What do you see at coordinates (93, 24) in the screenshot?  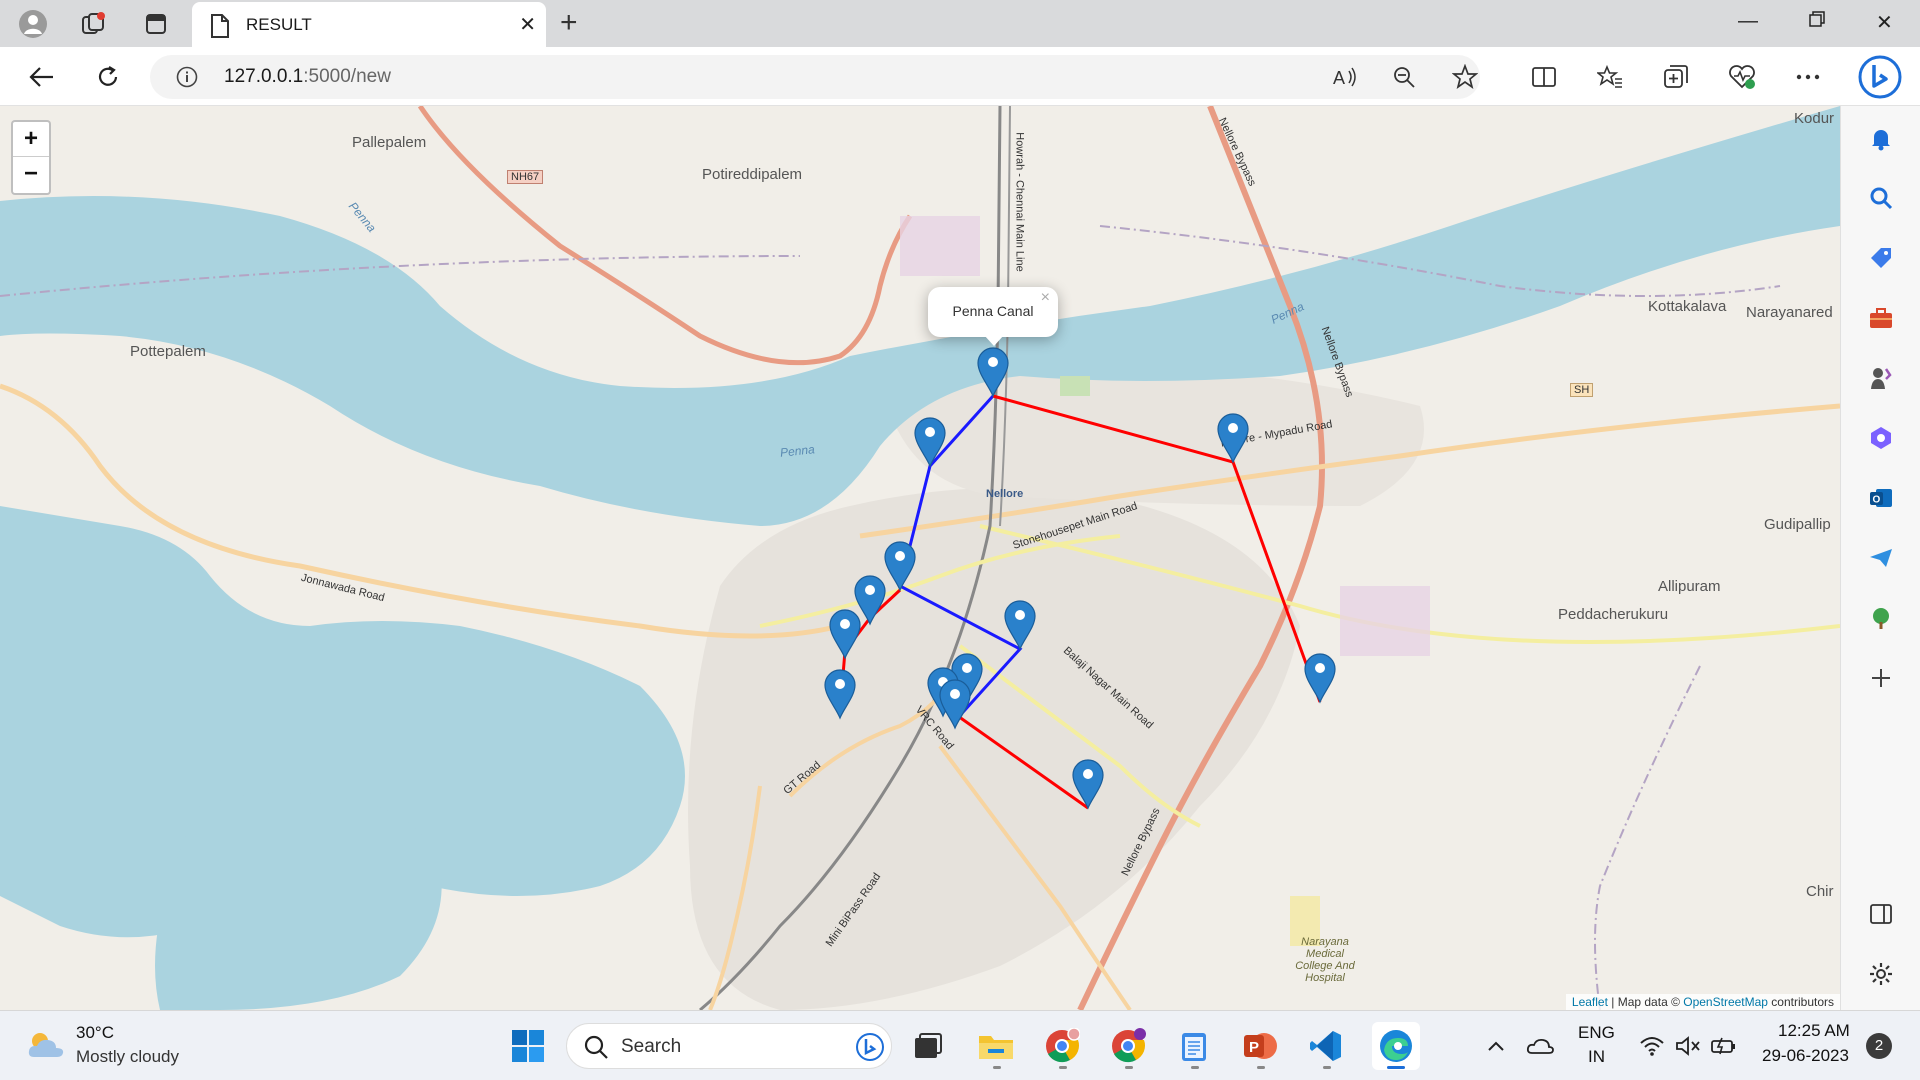 I see `workspaces-icon` at bounding box center [93, 24].